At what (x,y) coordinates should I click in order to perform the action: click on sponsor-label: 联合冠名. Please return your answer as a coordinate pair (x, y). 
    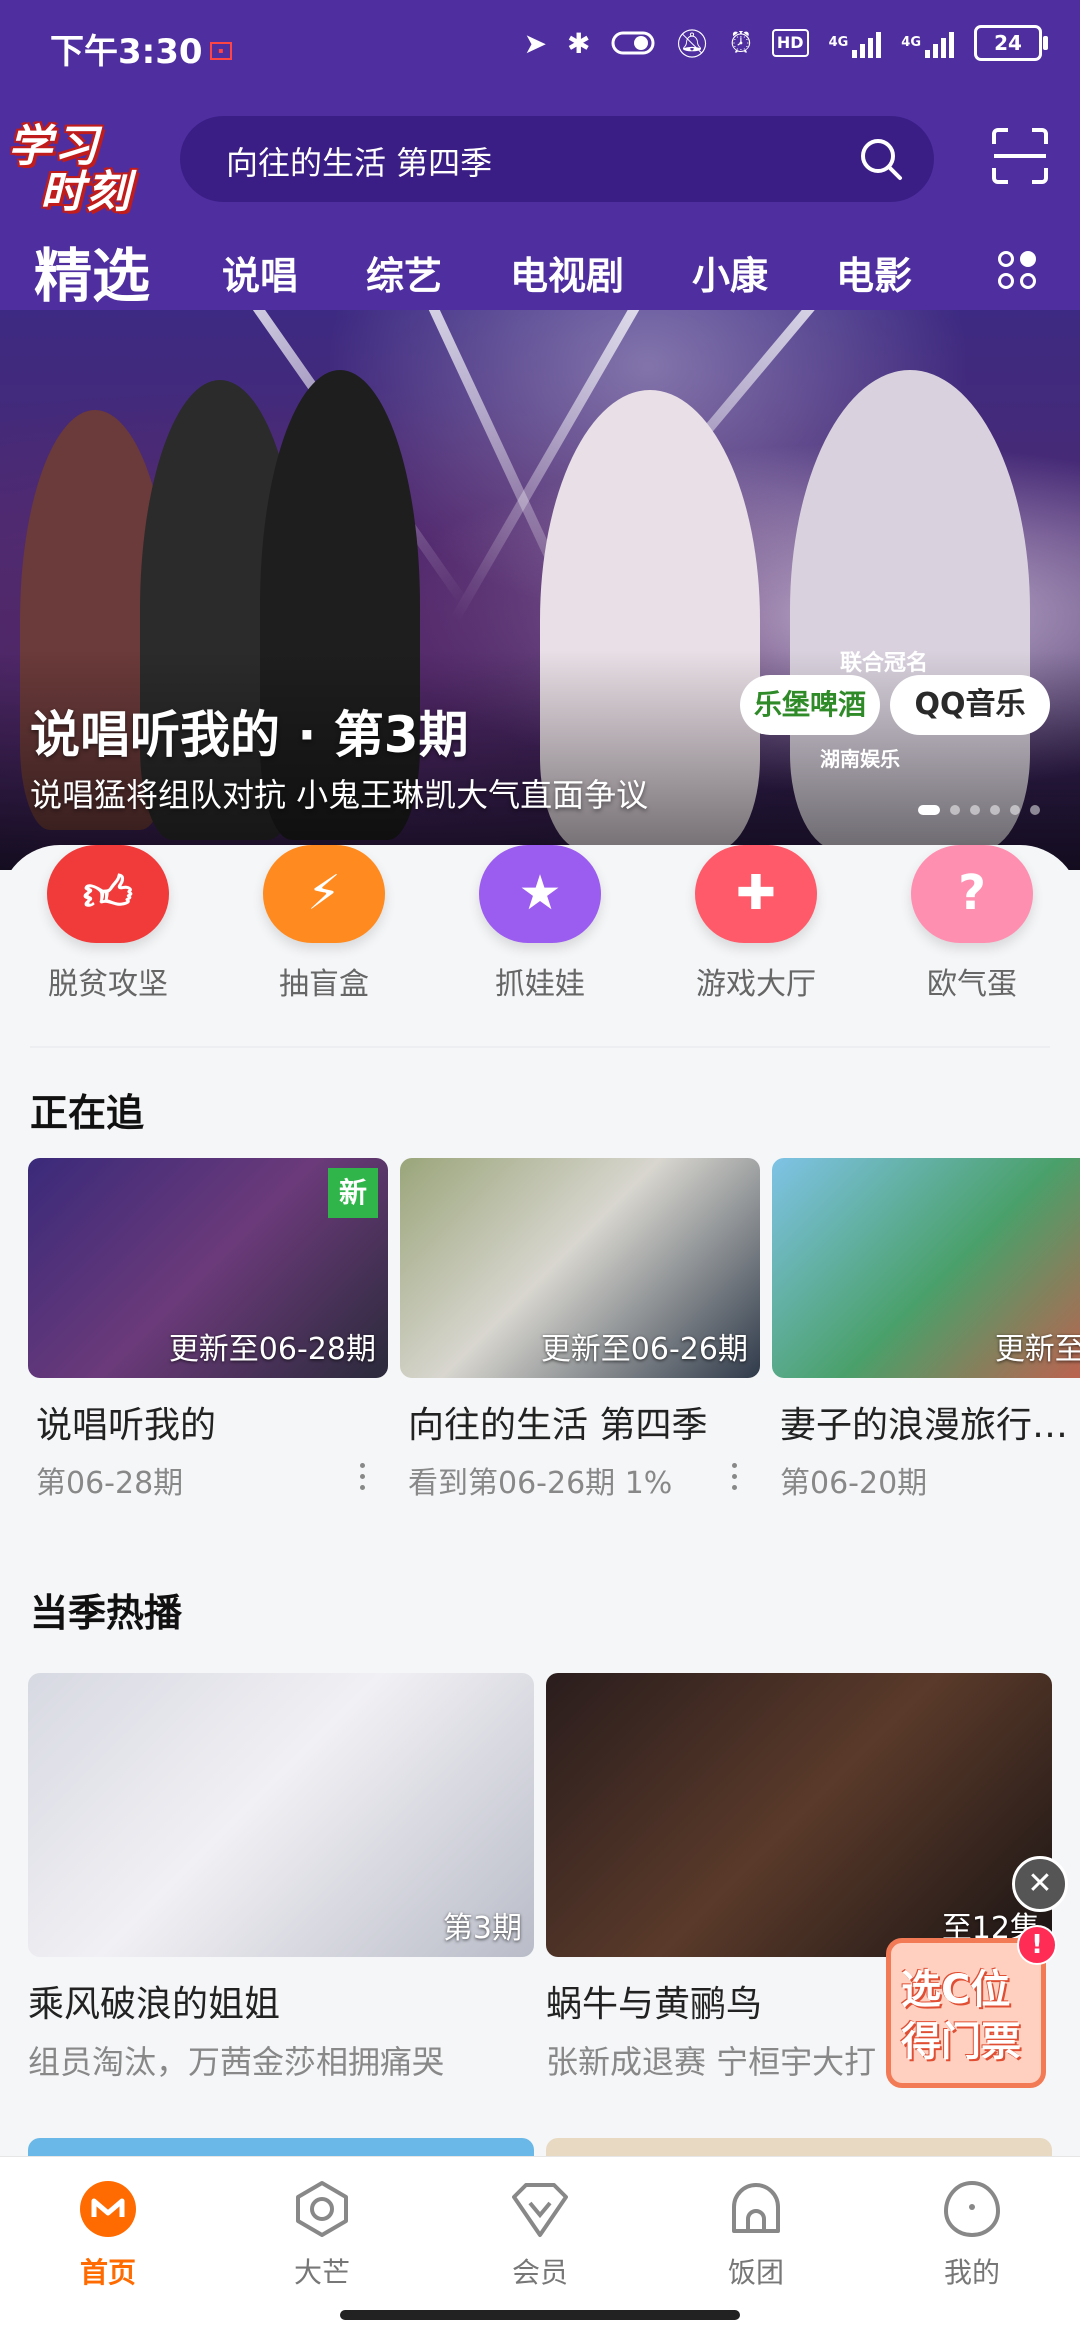
    Looking at the image, I should click on (884, 663).